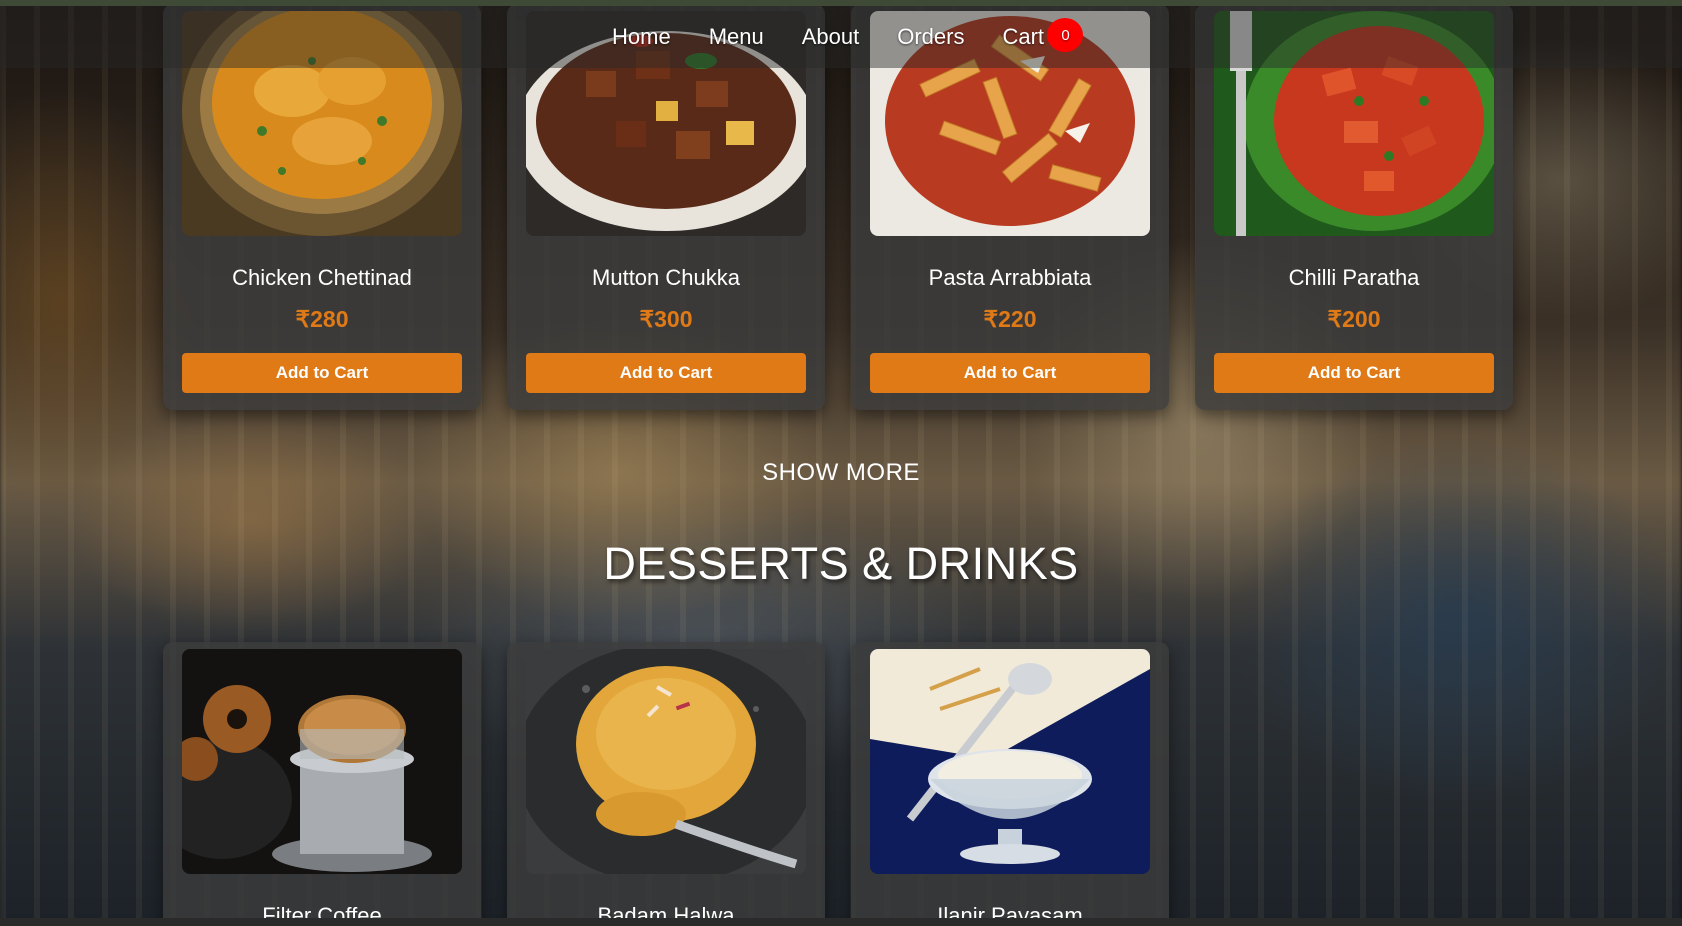 This screenshot has height=926, width=1682. What do you see at coordinates (322, 319) in the screenshot?
I see `dish-price: ₹280` at bounding box center [322, 319].